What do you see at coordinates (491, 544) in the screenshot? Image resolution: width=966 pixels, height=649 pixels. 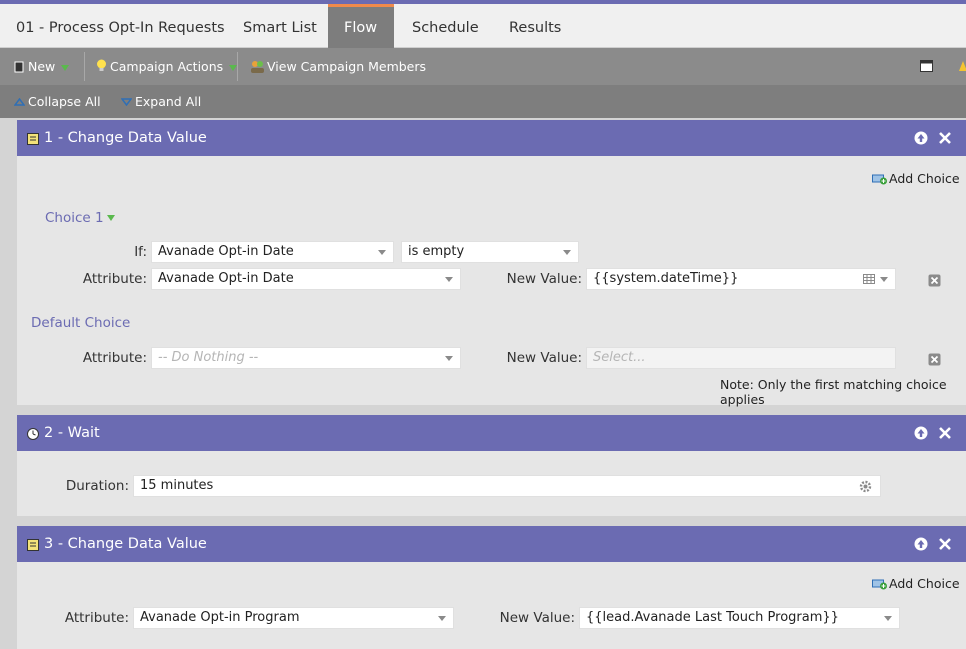 I see `step-3-header: 3 - Change Data Value` at bounding box center [491, 544].